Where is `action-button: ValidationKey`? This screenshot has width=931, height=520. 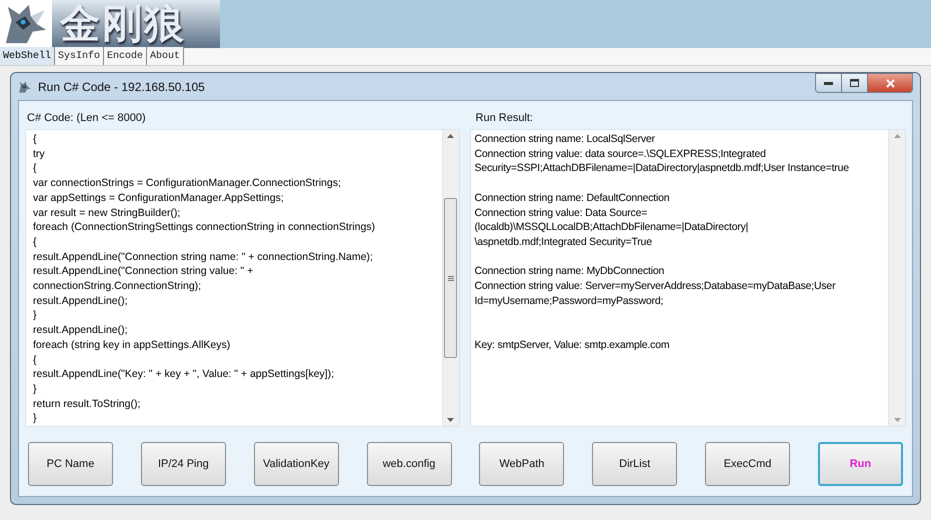
action-button: ValidationKey is located at coordinates (296, 464).